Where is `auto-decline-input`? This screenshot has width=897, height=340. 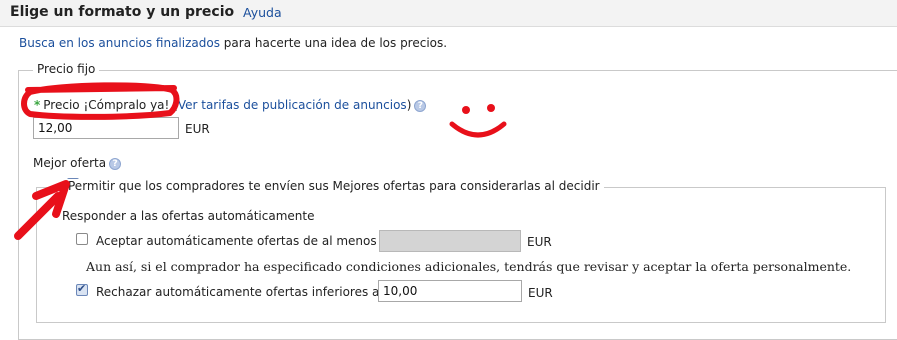 auto-decline-input is located at coordinates (450, 291).